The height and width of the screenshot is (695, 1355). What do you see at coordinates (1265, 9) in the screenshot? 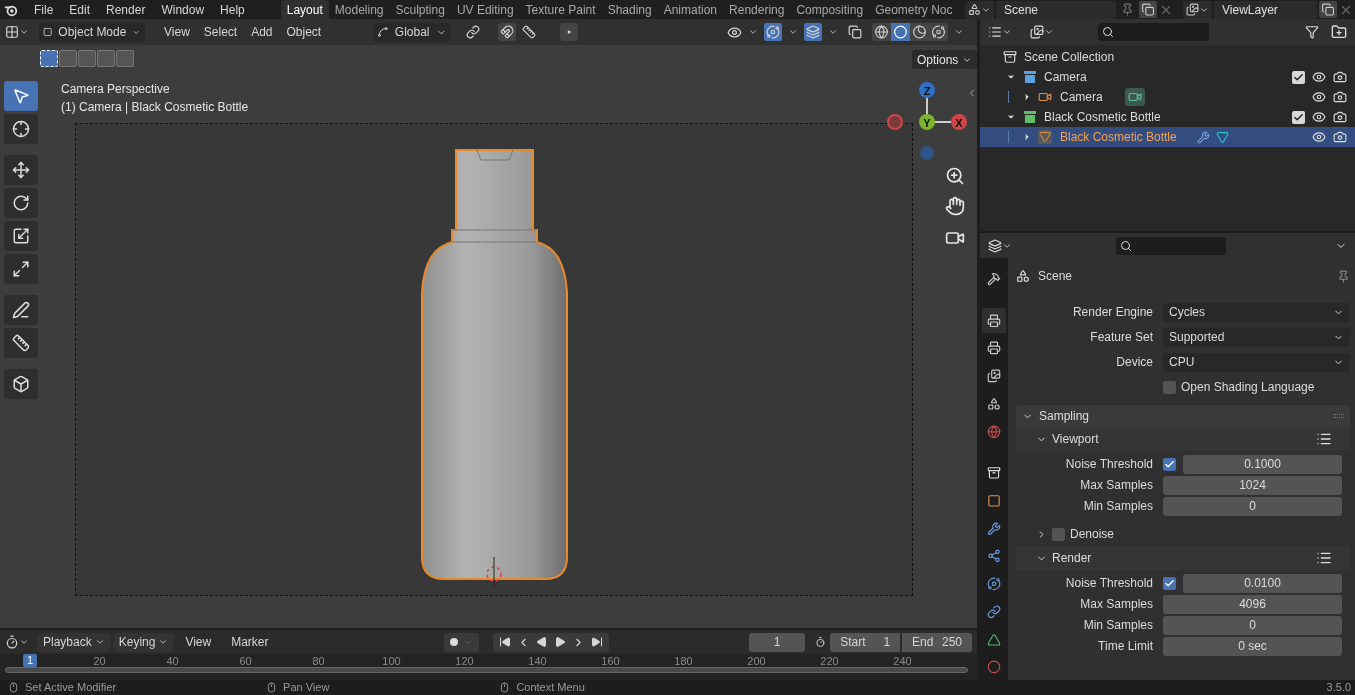
I see `view-layer-name-field: ViewLayer` at bounding box center [1265, 9].